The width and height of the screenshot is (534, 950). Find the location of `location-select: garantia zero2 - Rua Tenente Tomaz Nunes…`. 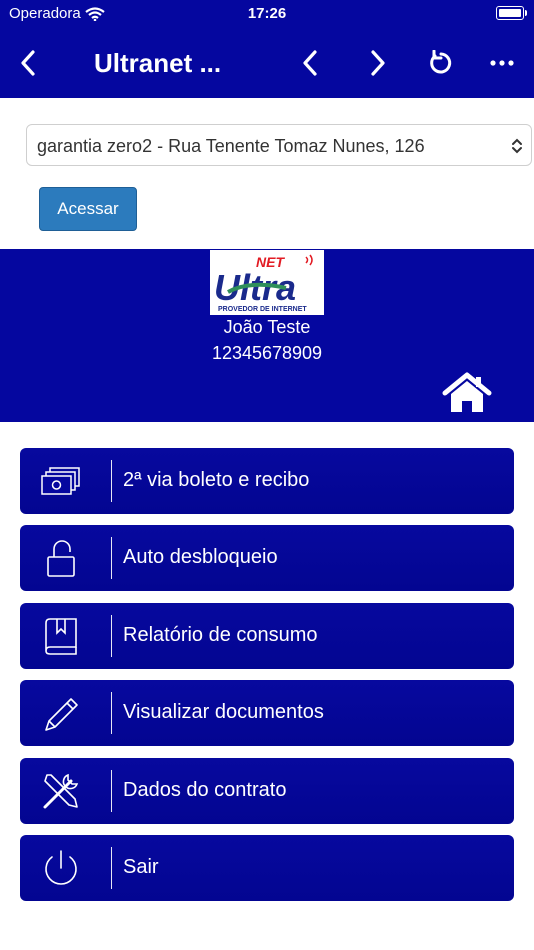

location-select: garantia zero2 - Rua Tenente Tomaz Nunes… is located at coordinates (279, 145).